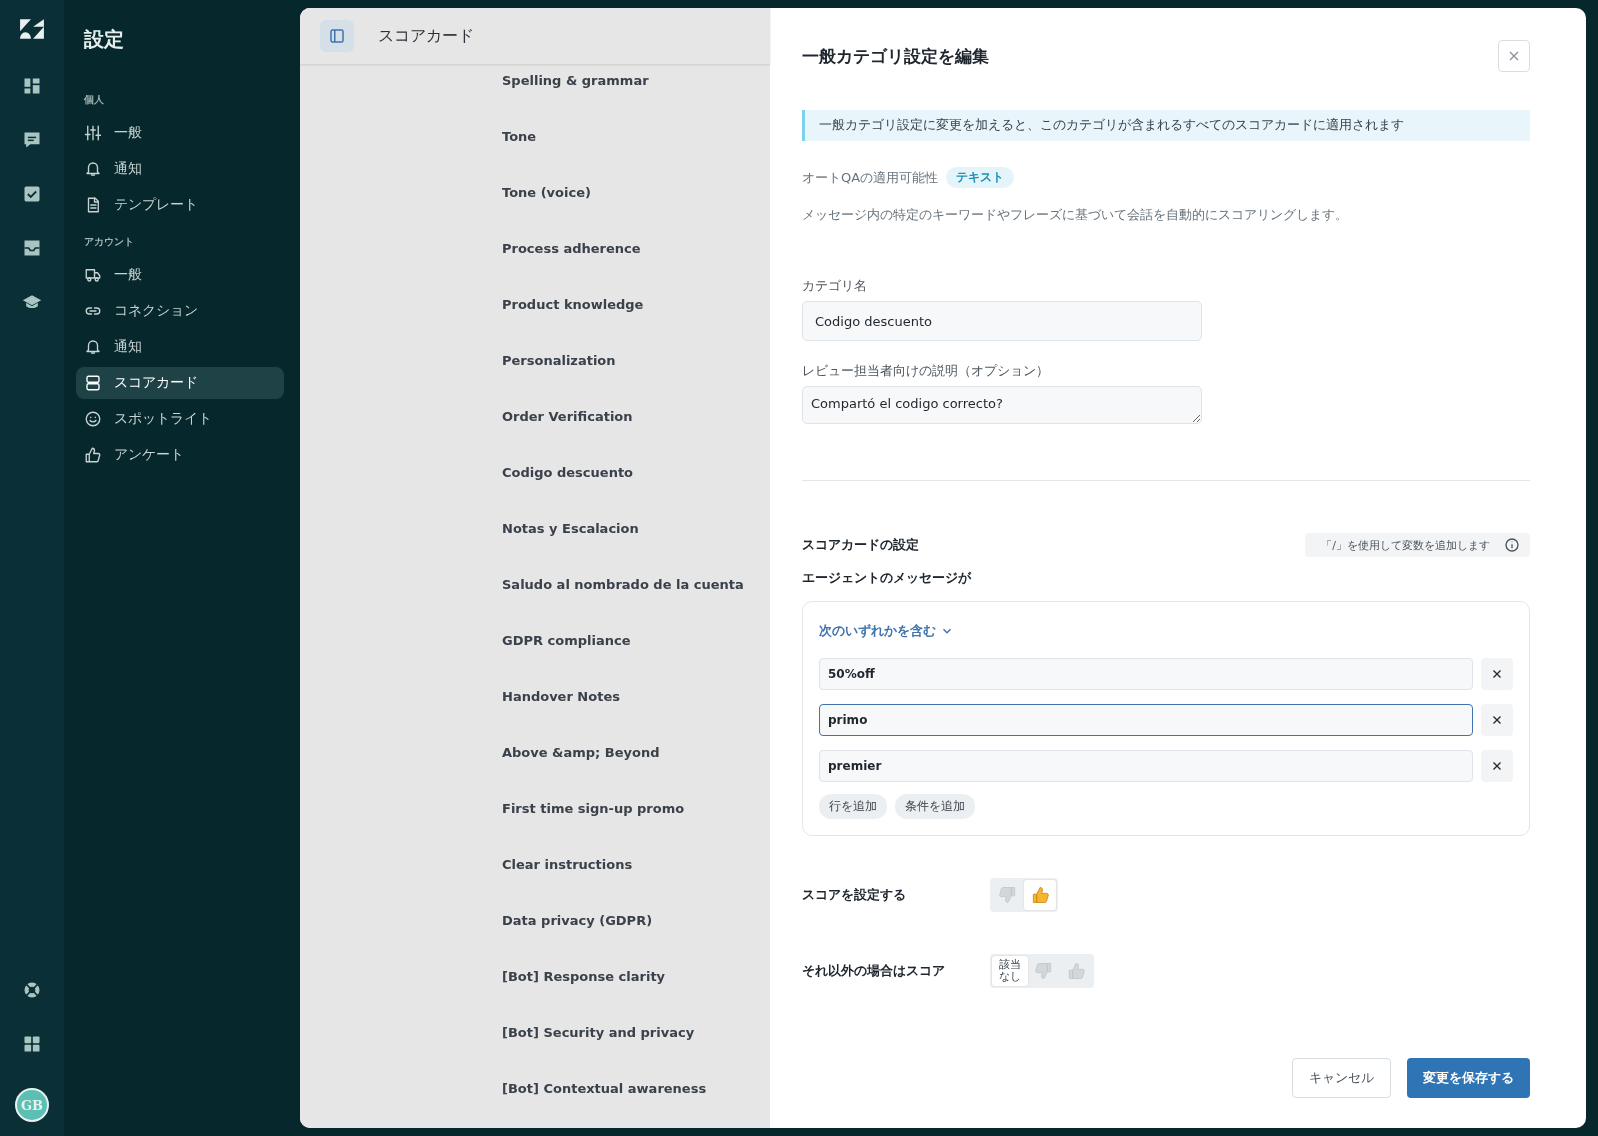 The width and height of the screenshot is (1598, 1136). Describe the element at coordinates (636, 920) in the screenshot. I see `category-item: Data privacy (GDPR)` at that location.